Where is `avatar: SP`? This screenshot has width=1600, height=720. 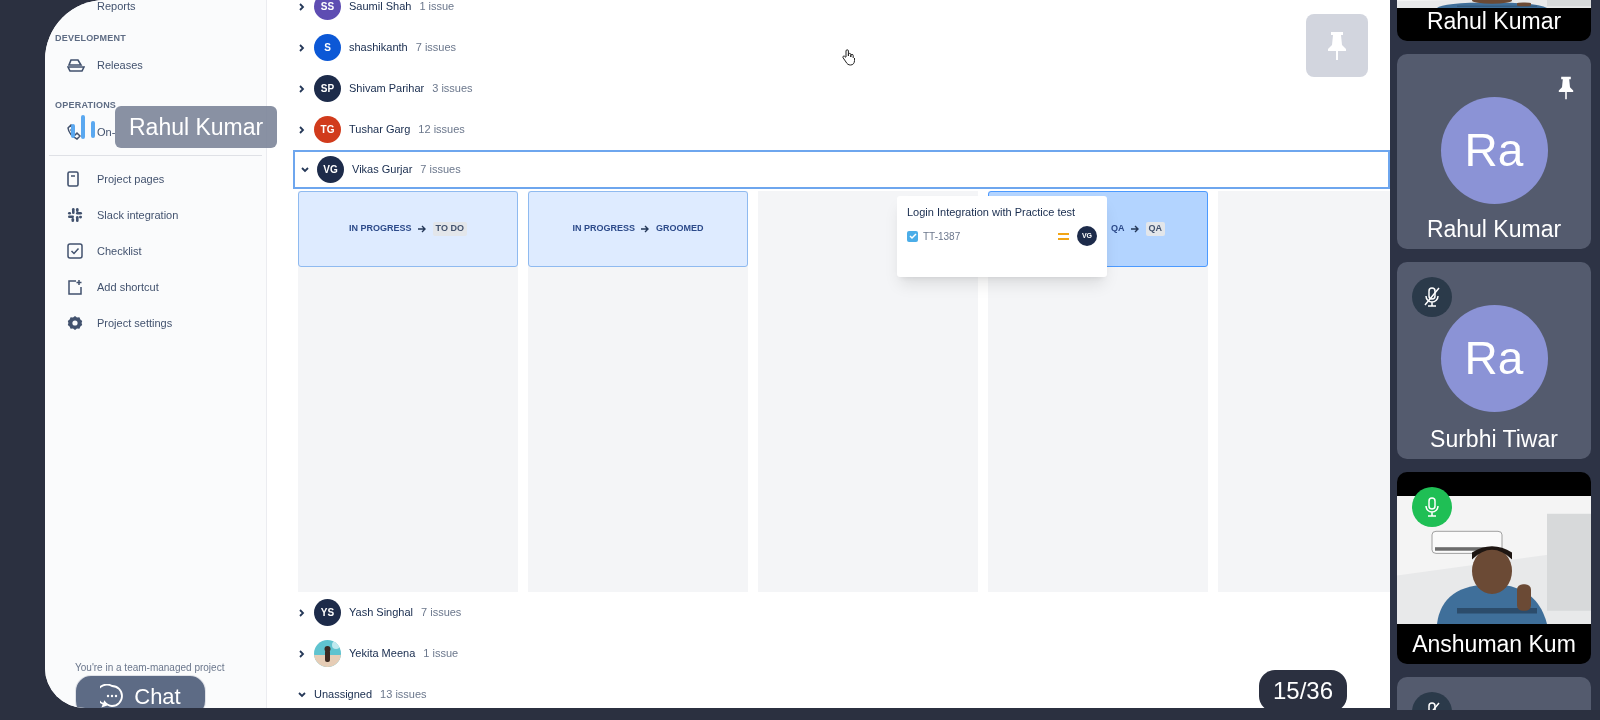 avatar: SP is located at coordinates (327, 88).